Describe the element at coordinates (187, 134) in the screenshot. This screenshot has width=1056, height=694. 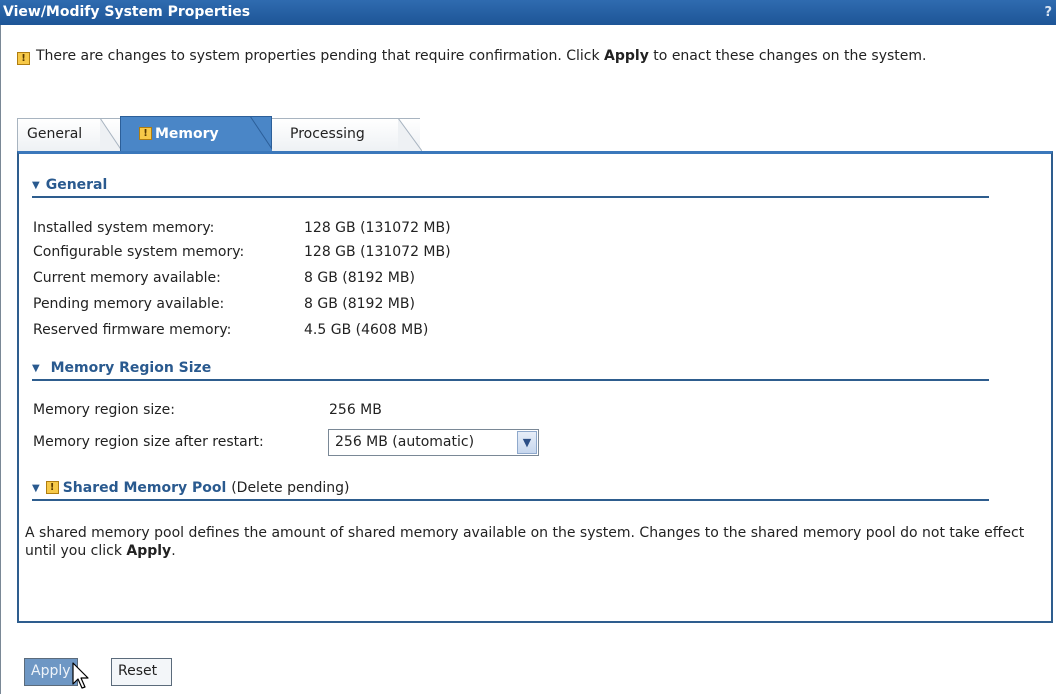
I see `tab-memory-label: Memory` at that location.